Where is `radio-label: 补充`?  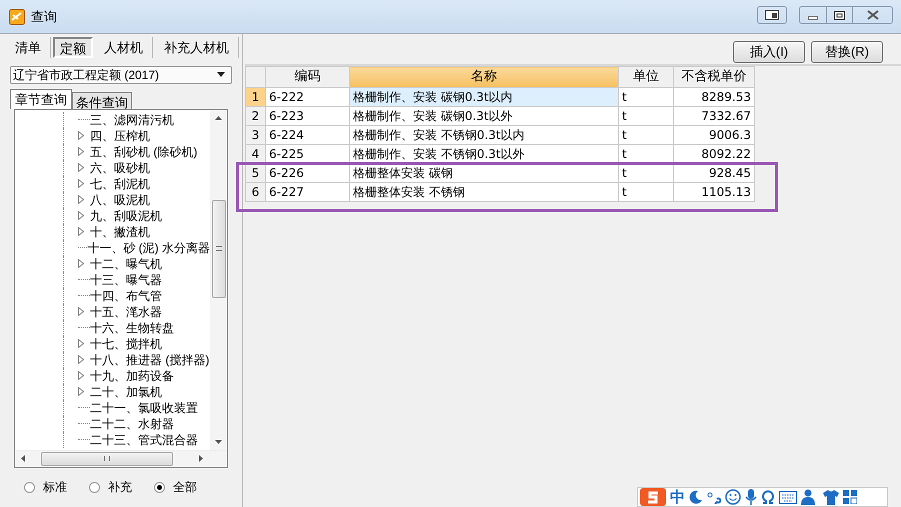
radio-label: 补充 is located at coordinates (120, 487).